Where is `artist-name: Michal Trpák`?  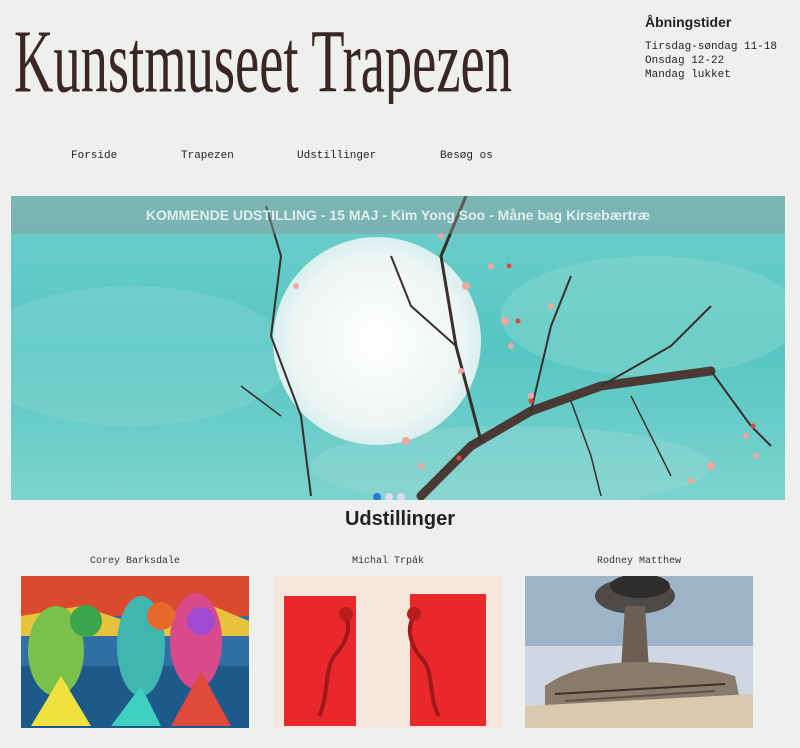
artist-name: Michal Trpák is located at coordinates (388, 566).